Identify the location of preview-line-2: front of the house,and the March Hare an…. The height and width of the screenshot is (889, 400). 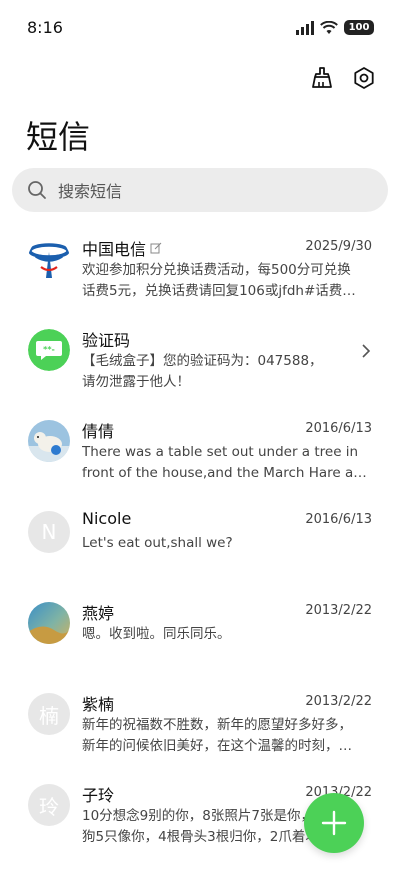
(227, 473).